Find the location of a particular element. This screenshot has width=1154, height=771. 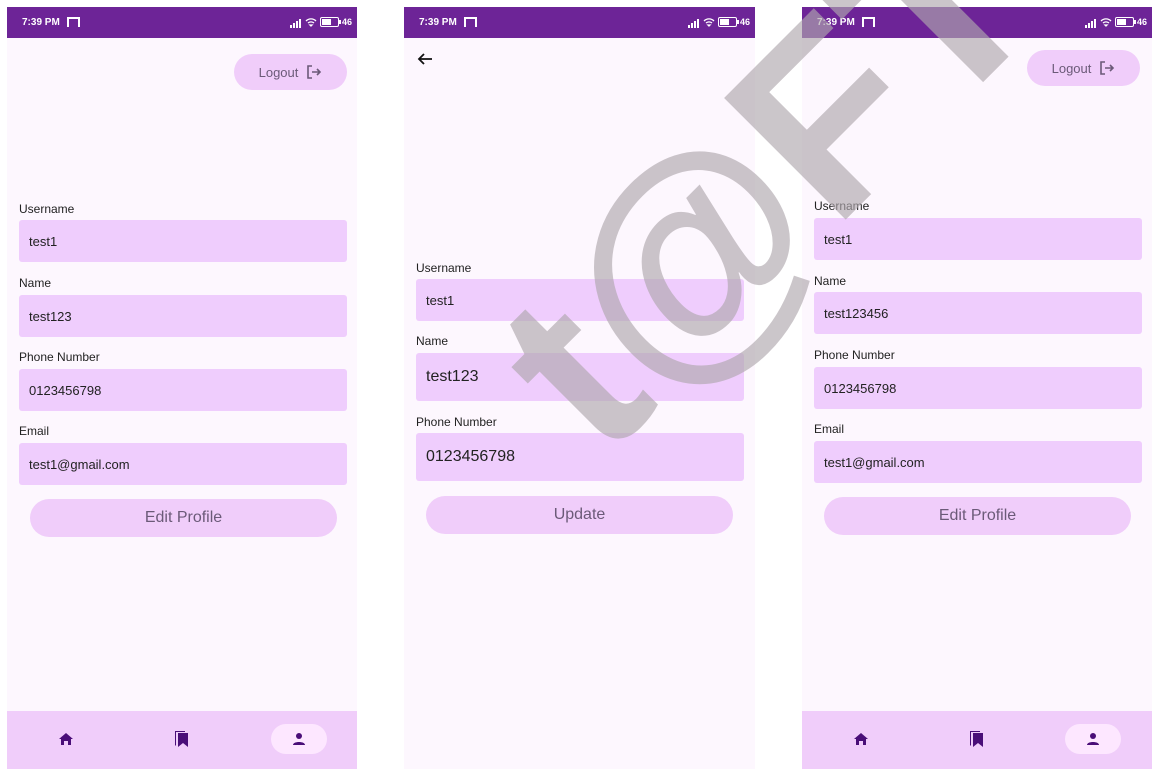

name-input: test123 is located at coordinates (580, 377).